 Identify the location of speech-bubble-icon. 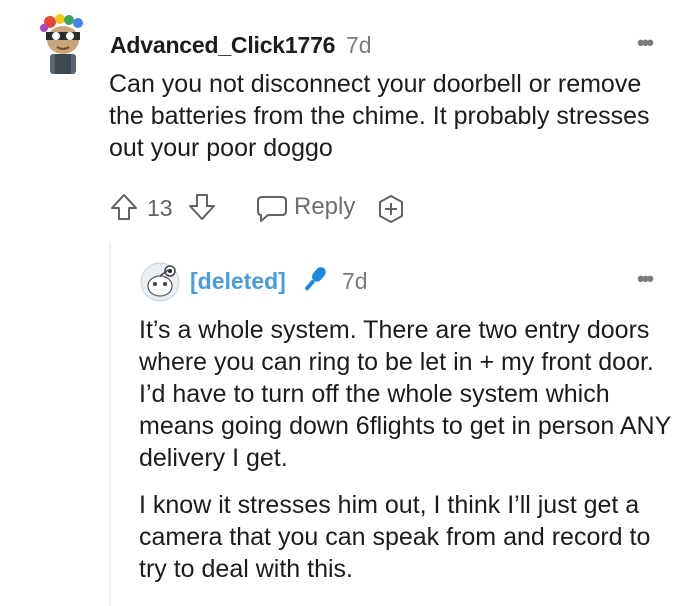
(272, 209).